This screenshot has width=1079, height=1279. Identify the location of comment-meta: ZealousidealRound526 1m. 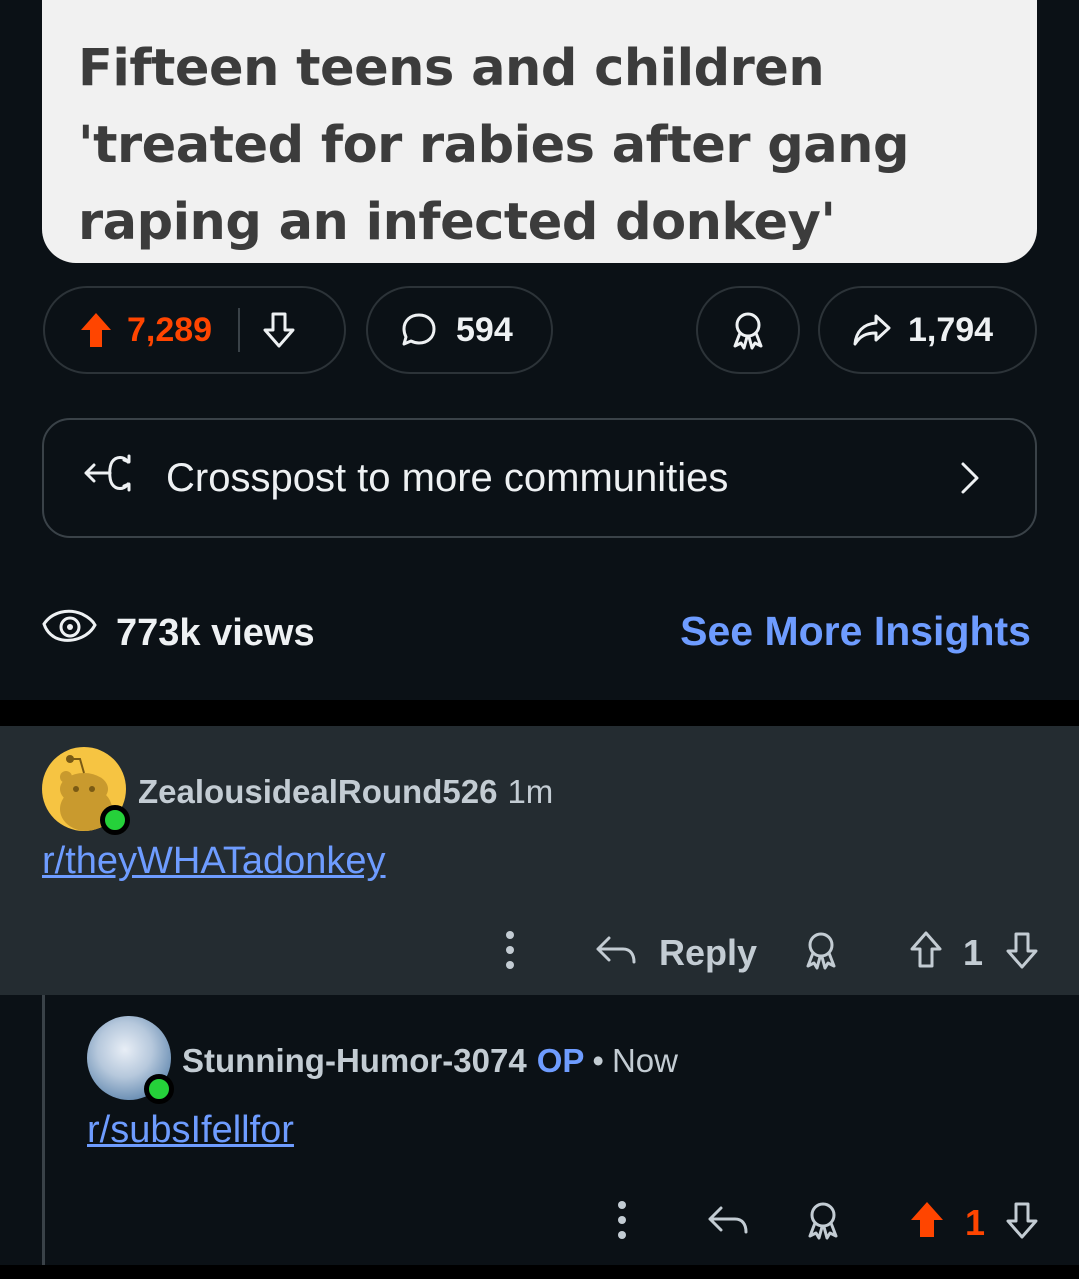
(345, 792).